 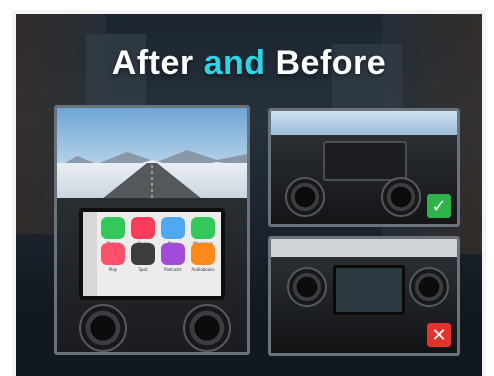 I want to click on road, so click(x=152, y=183).